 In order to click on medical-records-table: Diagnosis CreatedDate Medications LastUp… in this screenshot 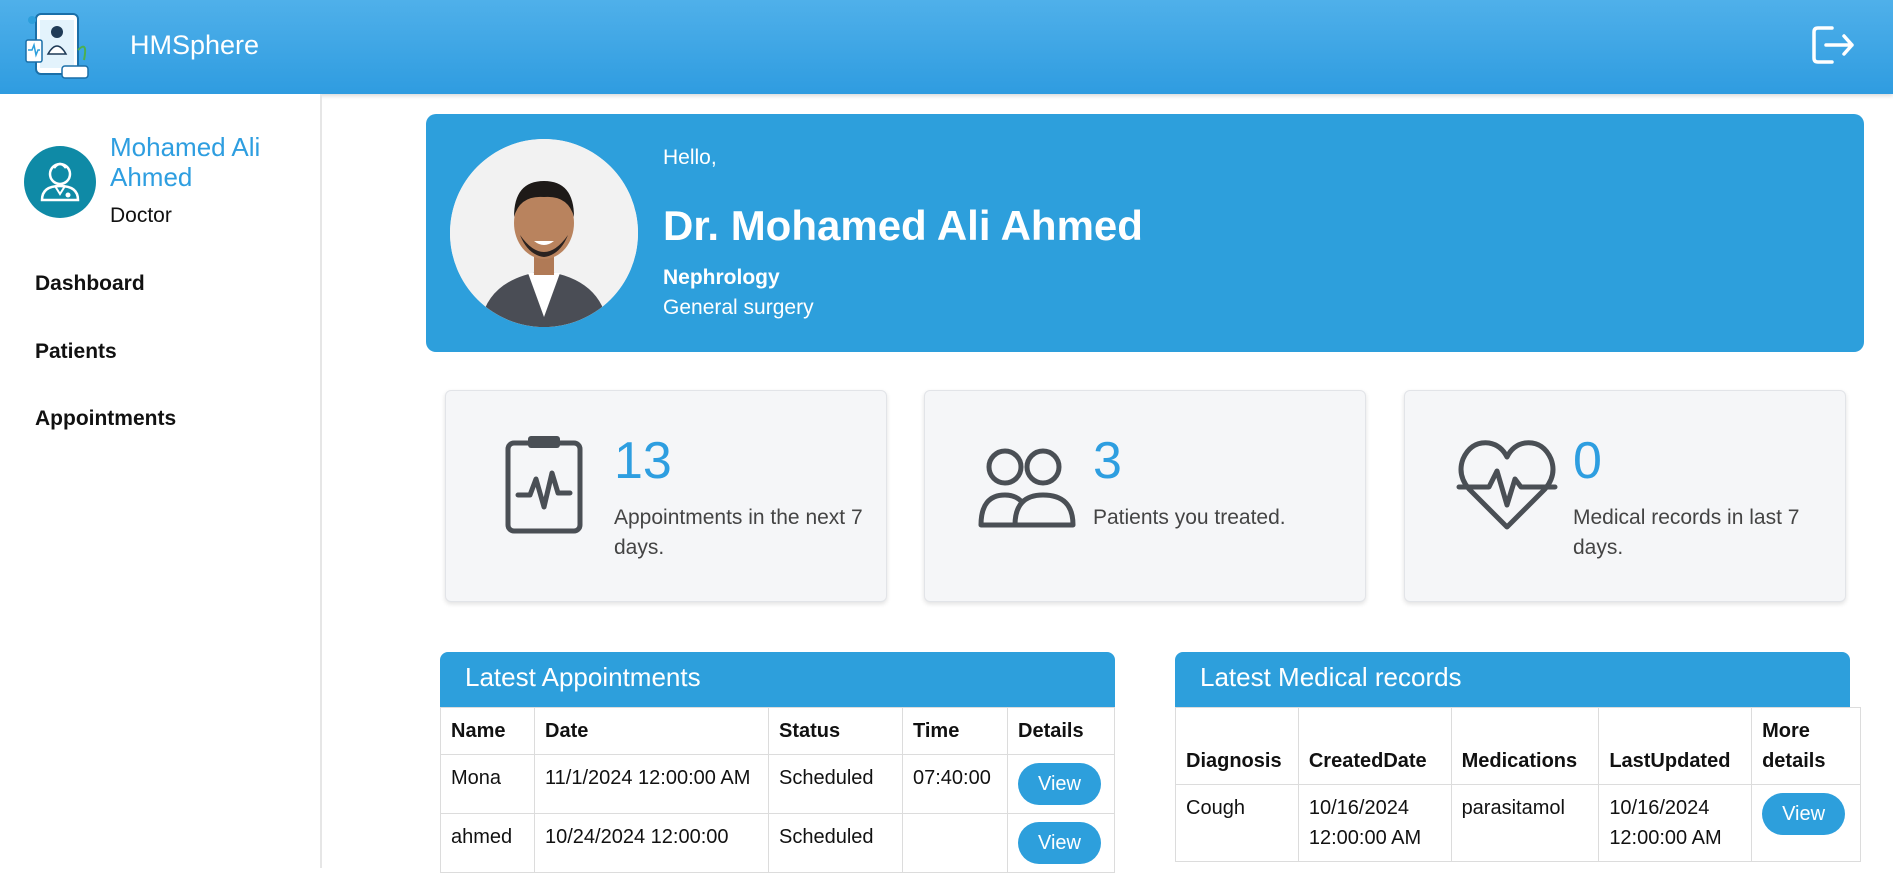, I will do `click(1518, 784)`.